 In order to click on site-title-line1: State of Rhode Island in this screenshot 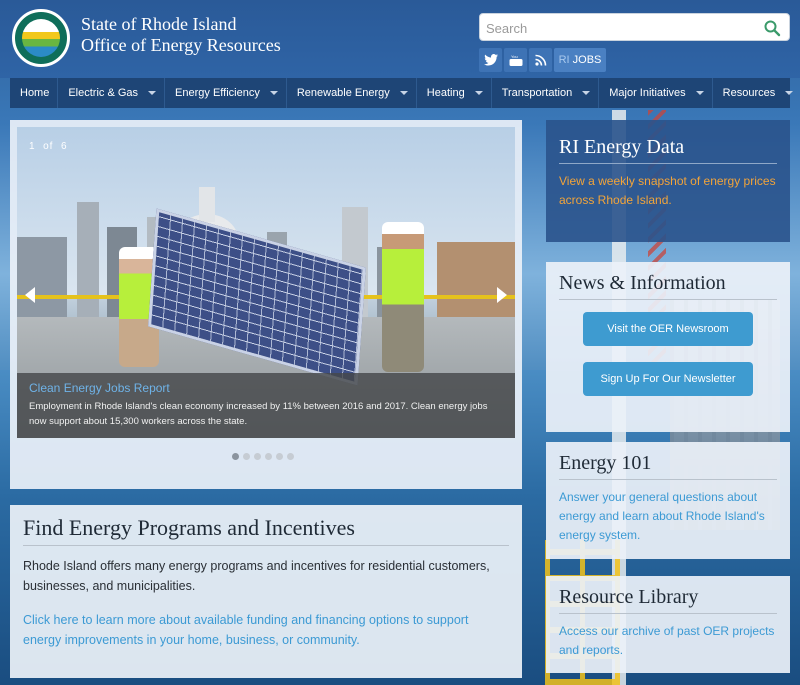, I will do `click(159, 24)`.